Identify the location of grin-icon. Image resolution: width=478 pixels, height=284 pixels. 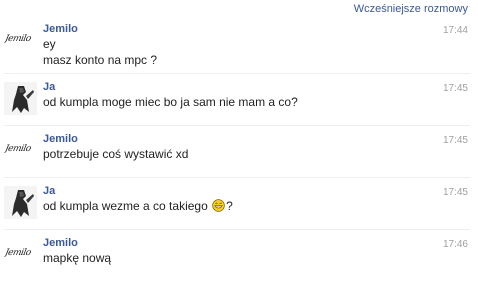
(218, 205).